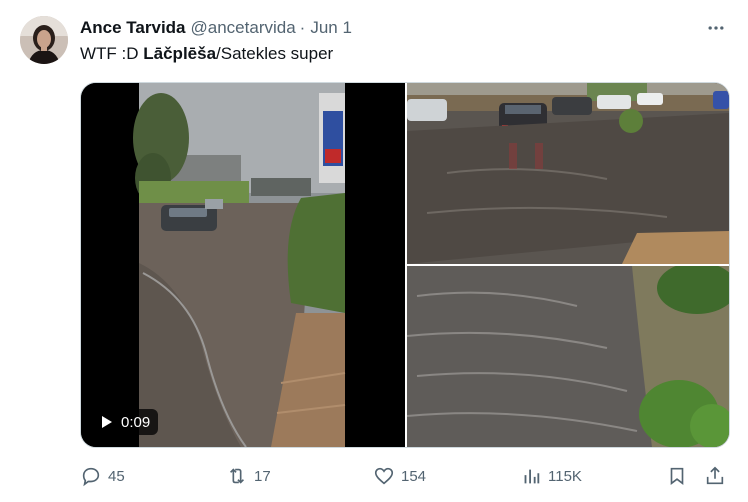 This screenshot has height=502, width=748. I want to click on action-bar: 45 17 154 115K, so click(404, 476).